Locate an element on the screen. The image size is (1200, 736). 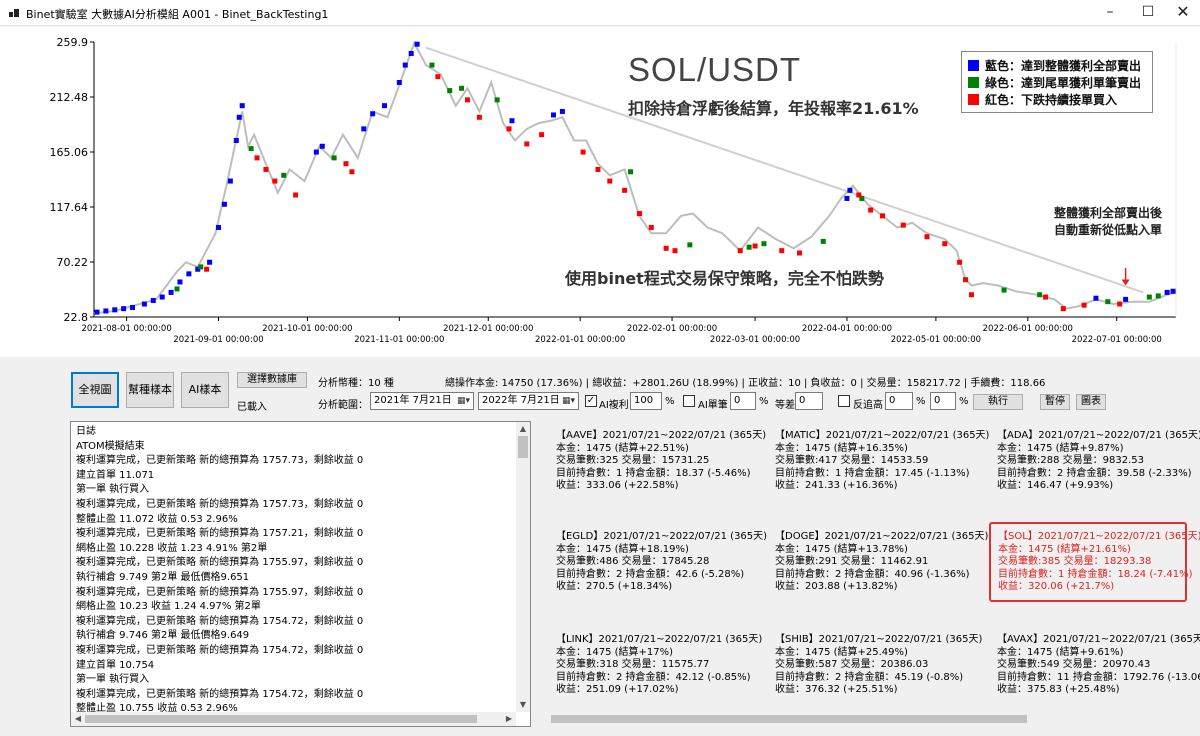
reverse-chase-checkbox is located at coordinates (844, 401).